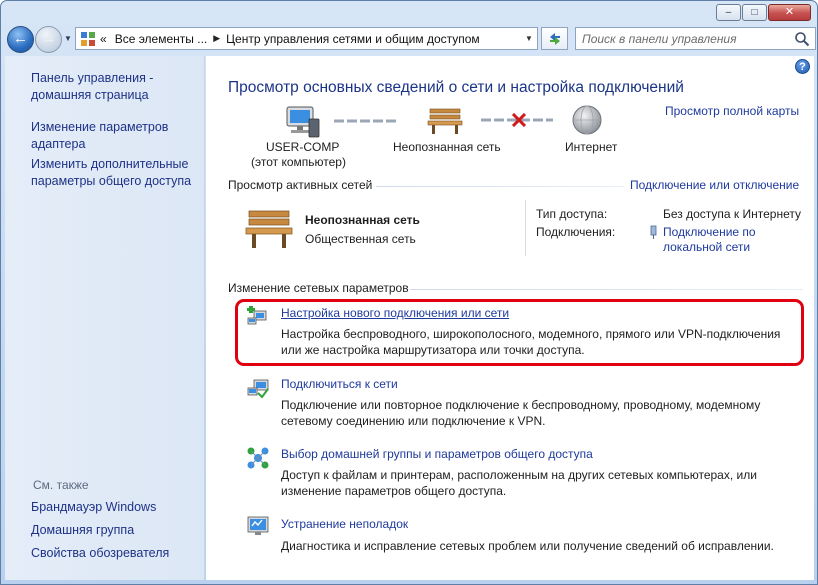 The image size is (818, 585). I want to click on forward-button: →, so click(48, 39).